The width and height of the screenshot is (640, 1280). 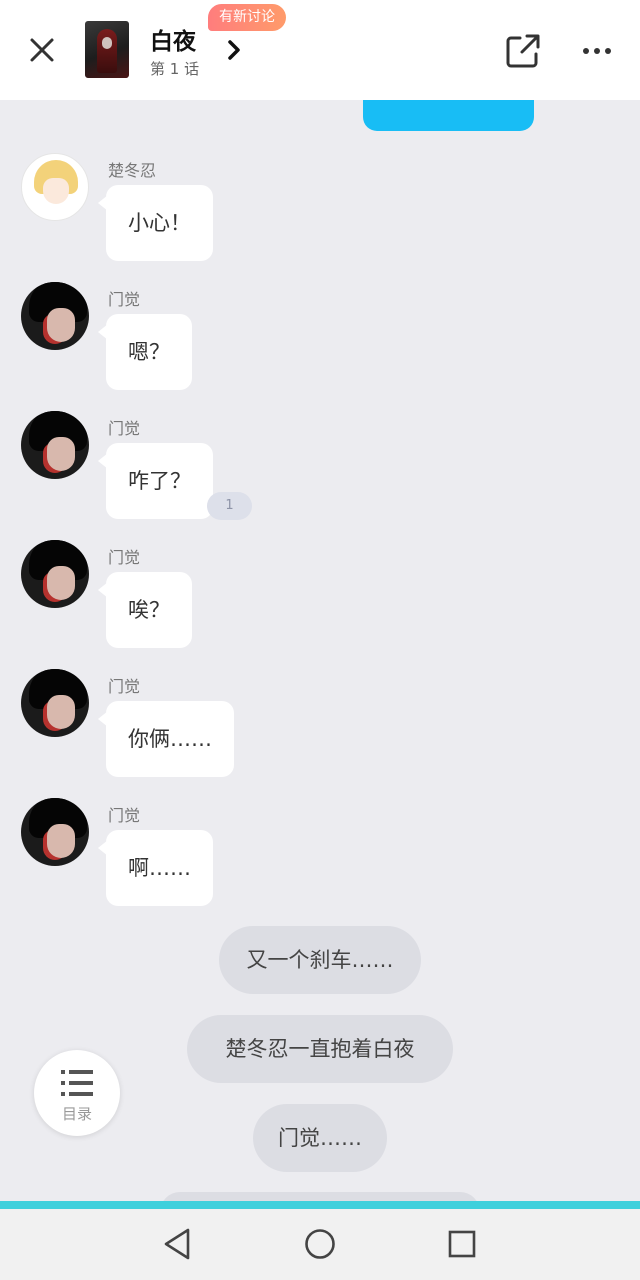 I want to click on share-icon, so click(x=523, y=51).